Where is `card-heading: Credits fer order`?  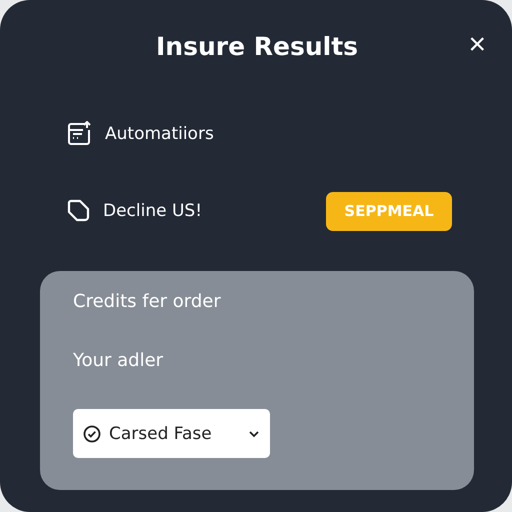 card-heading: Credits fer order is located at coordinates (147, 301).